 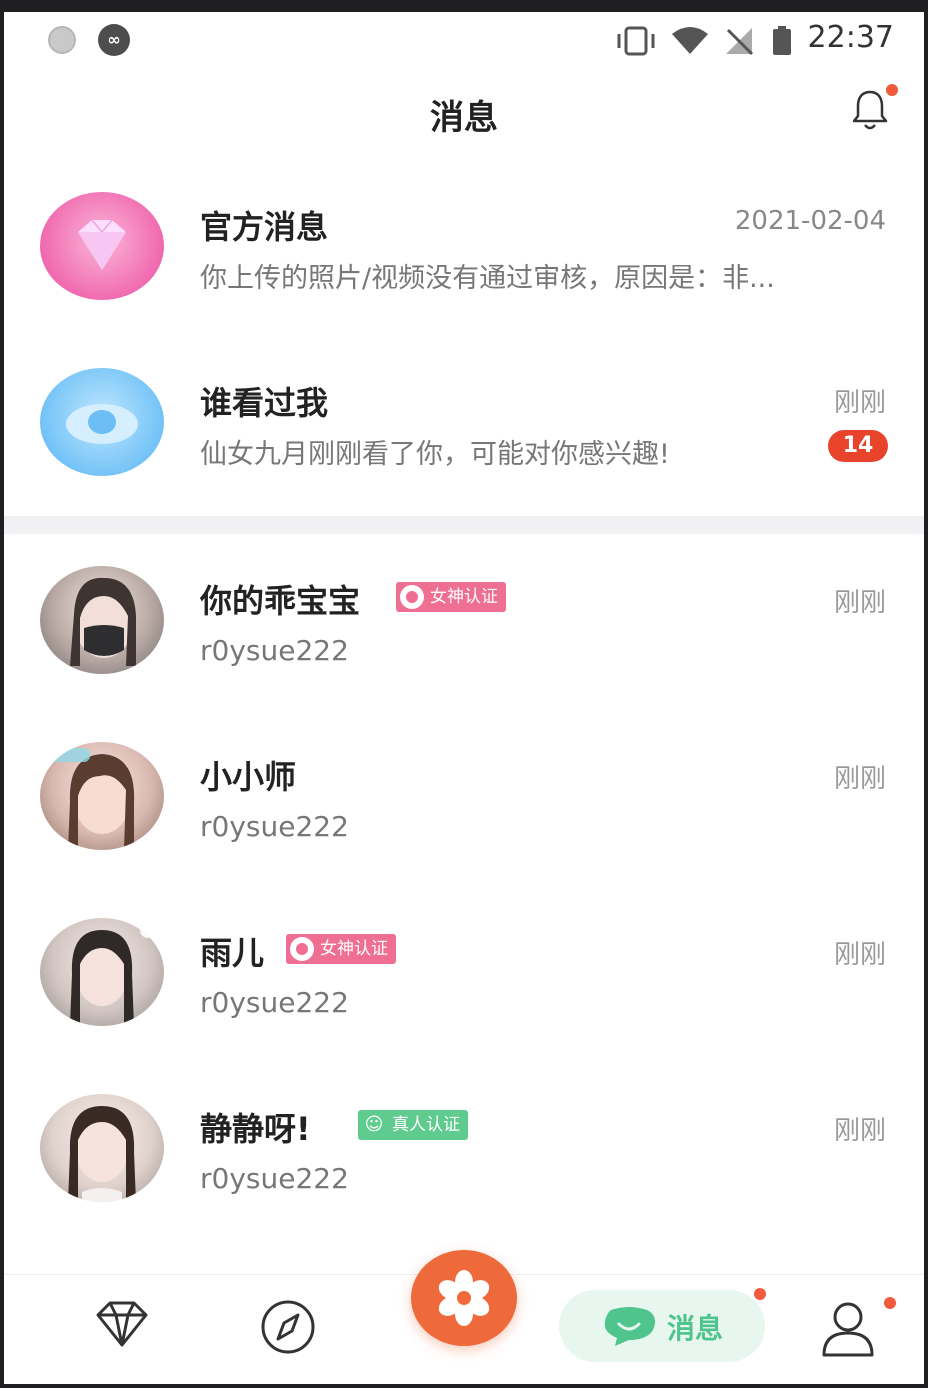 What do you see at coordinates (858, 446) in the screenshot?
I see `unread-count-badge: 14` at bounding box center [858, 446].